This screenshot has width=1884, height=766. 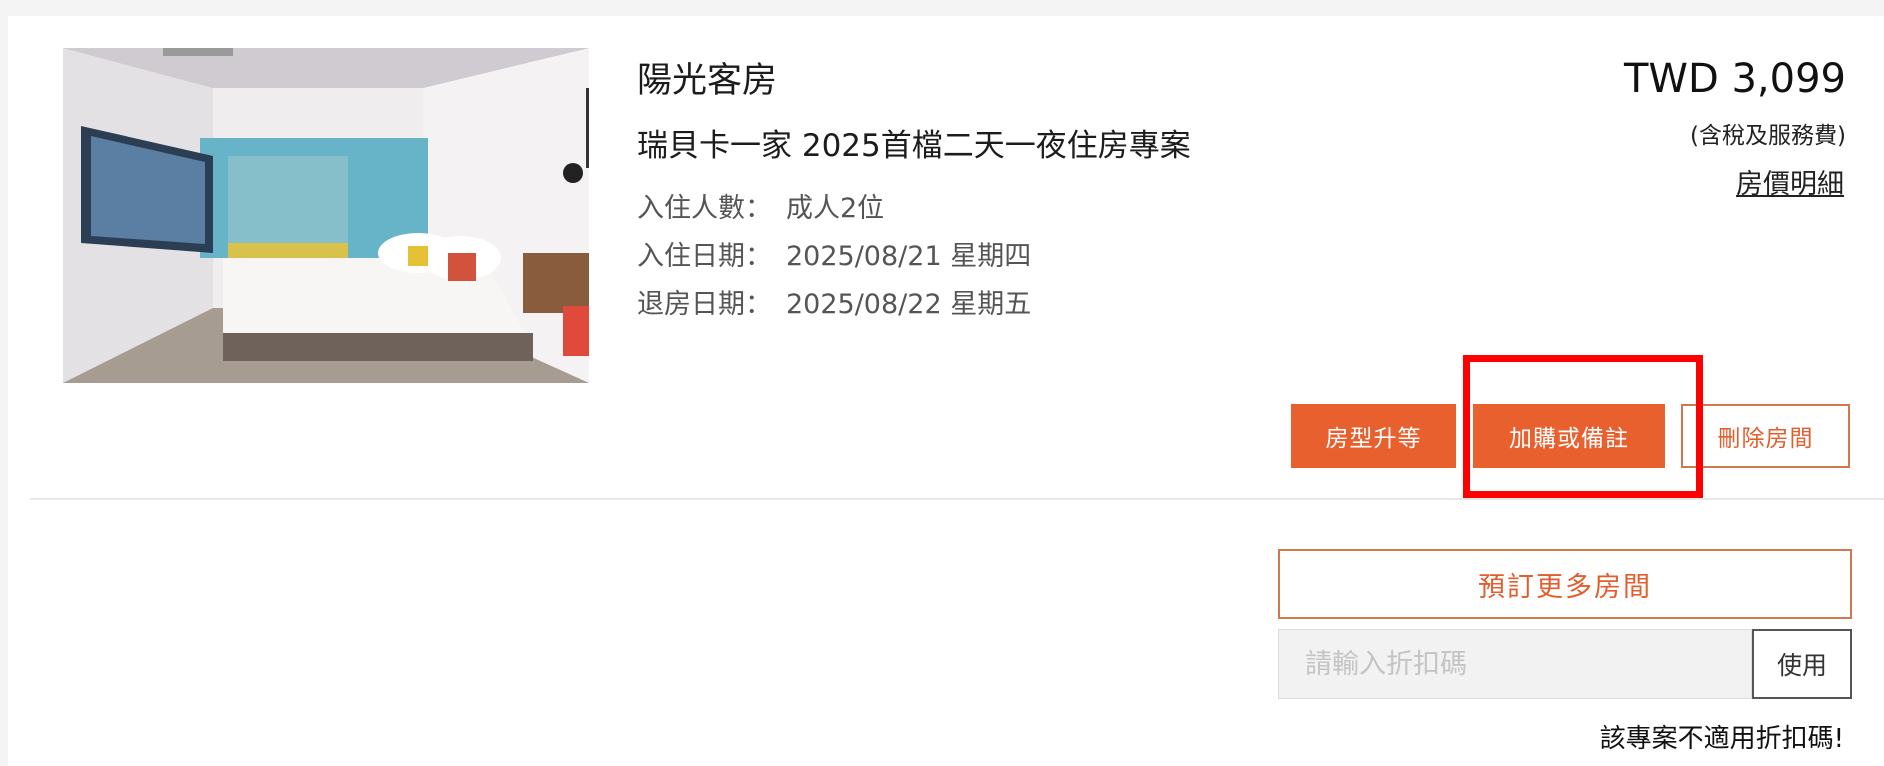 What do you see at coordinates (1721, 739) in the screenshot?
I see `coupon-not-applicable-note: 該專案不適用折扣碼!` at bounding box center [1721, 739].